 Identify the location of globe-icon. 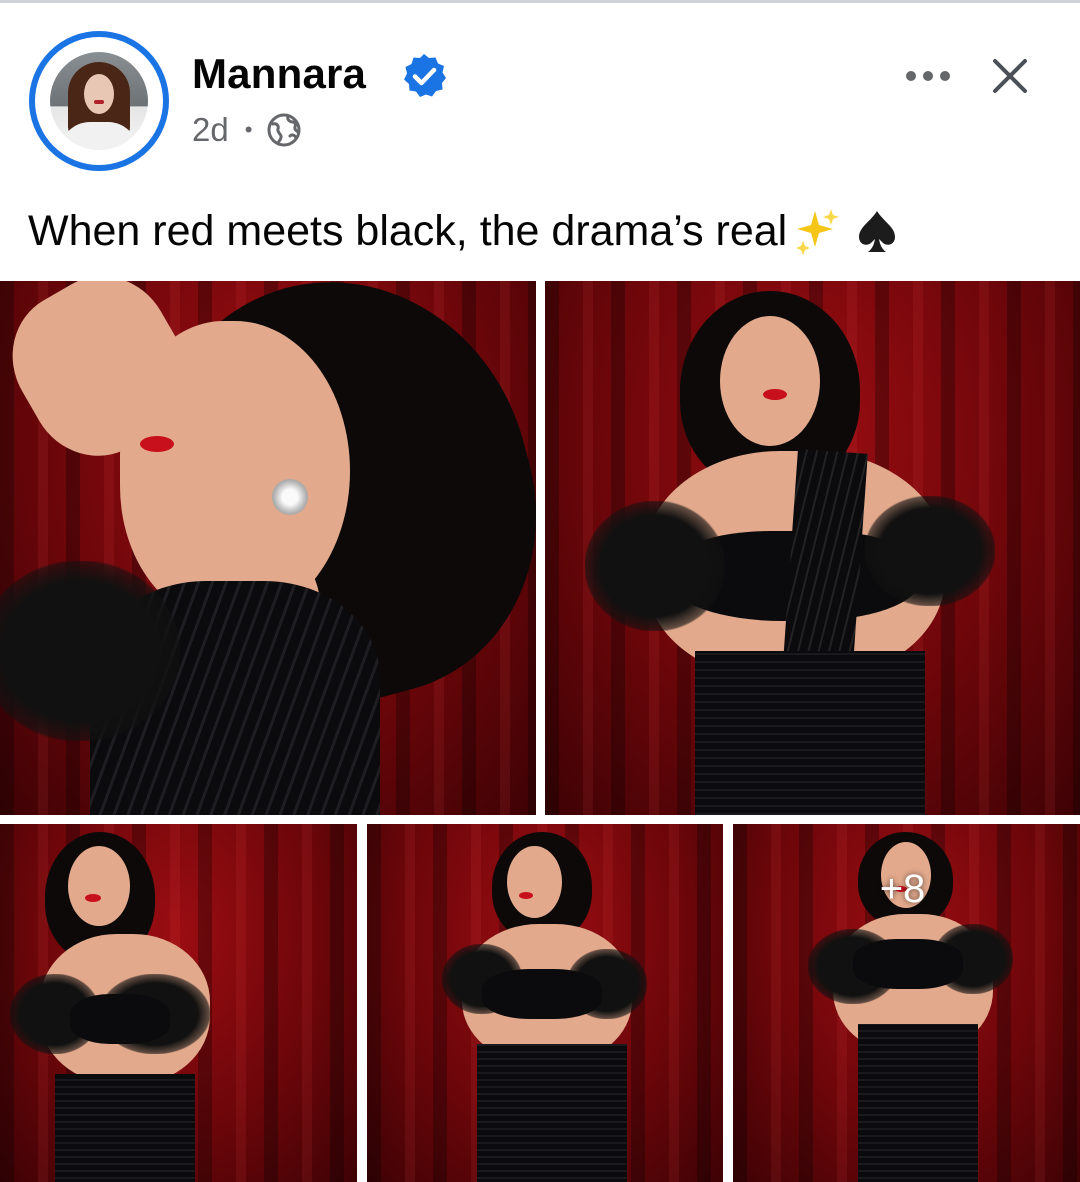
(284, 130).